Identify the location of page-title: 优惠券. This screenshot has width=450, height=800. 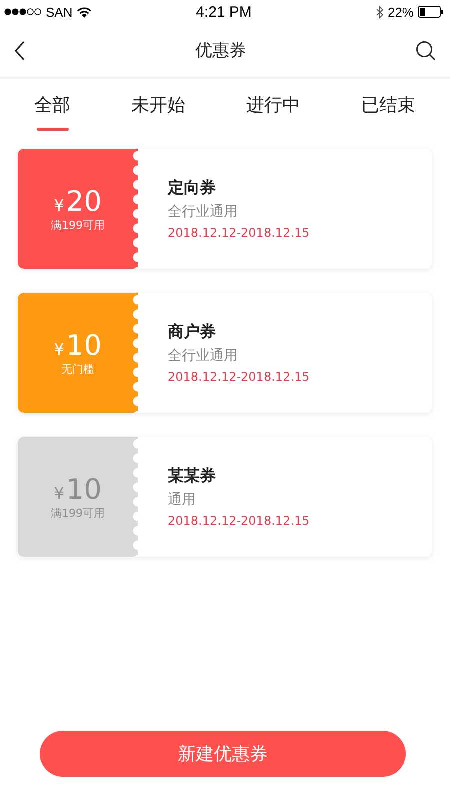
(221, 51).